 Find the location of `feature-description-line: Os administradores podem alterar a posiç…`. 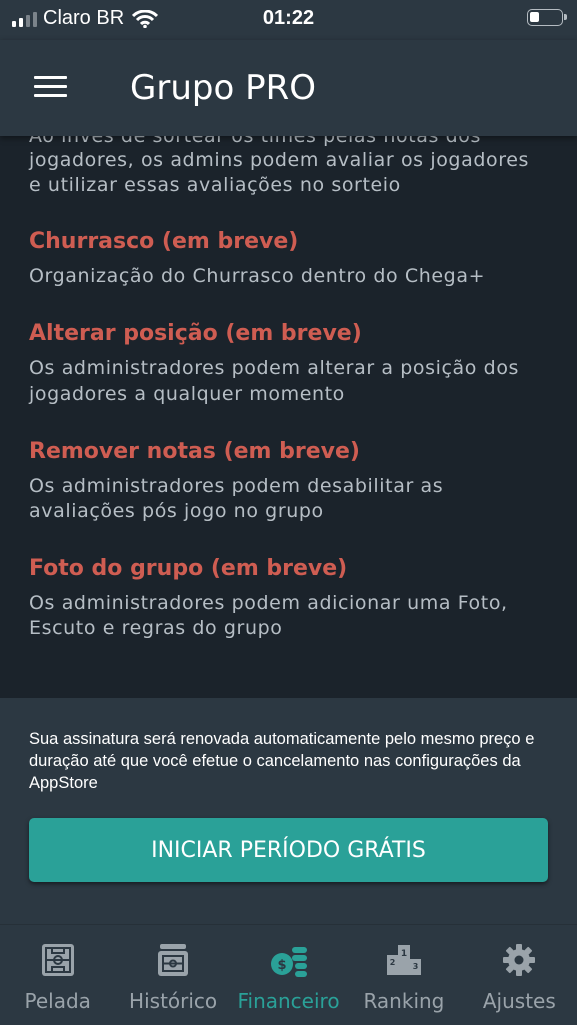

feature-description-line: Os administradores podem alterar a posiç… is located at coordinates (274, 368).